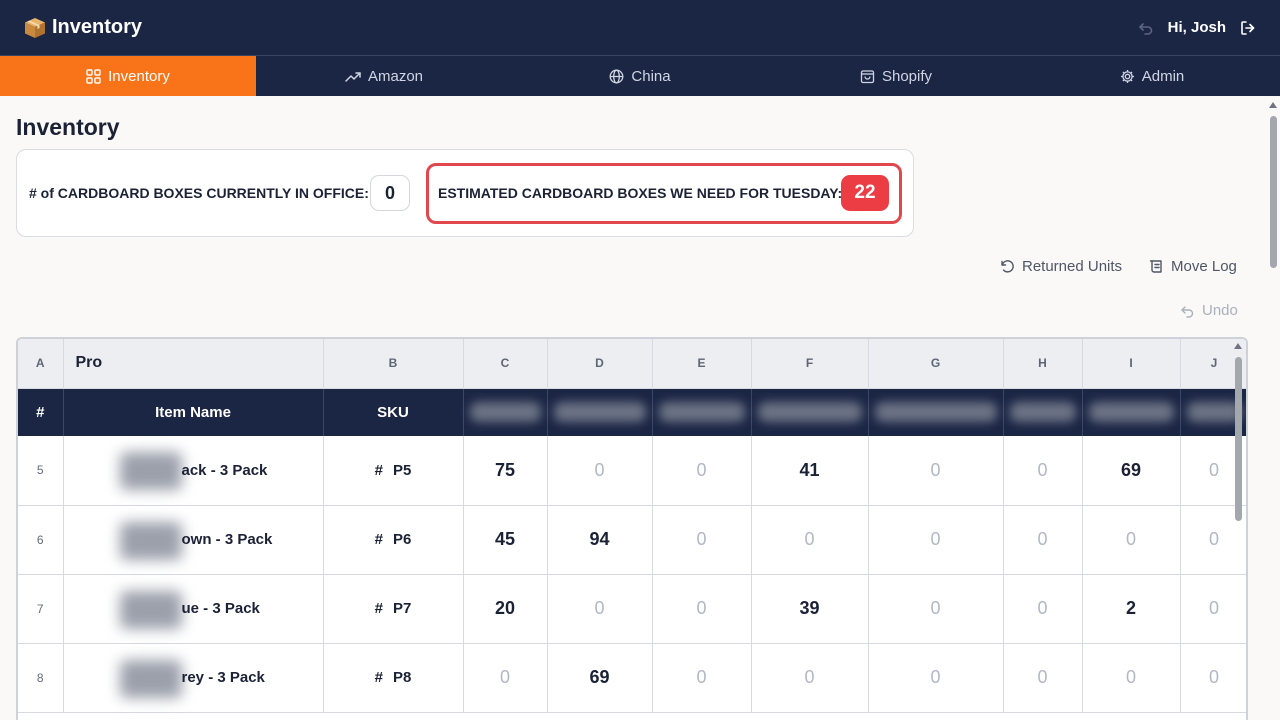 The image size is (1280, 720). I want to click on page-scroll-thumb, so click(1273, 192).